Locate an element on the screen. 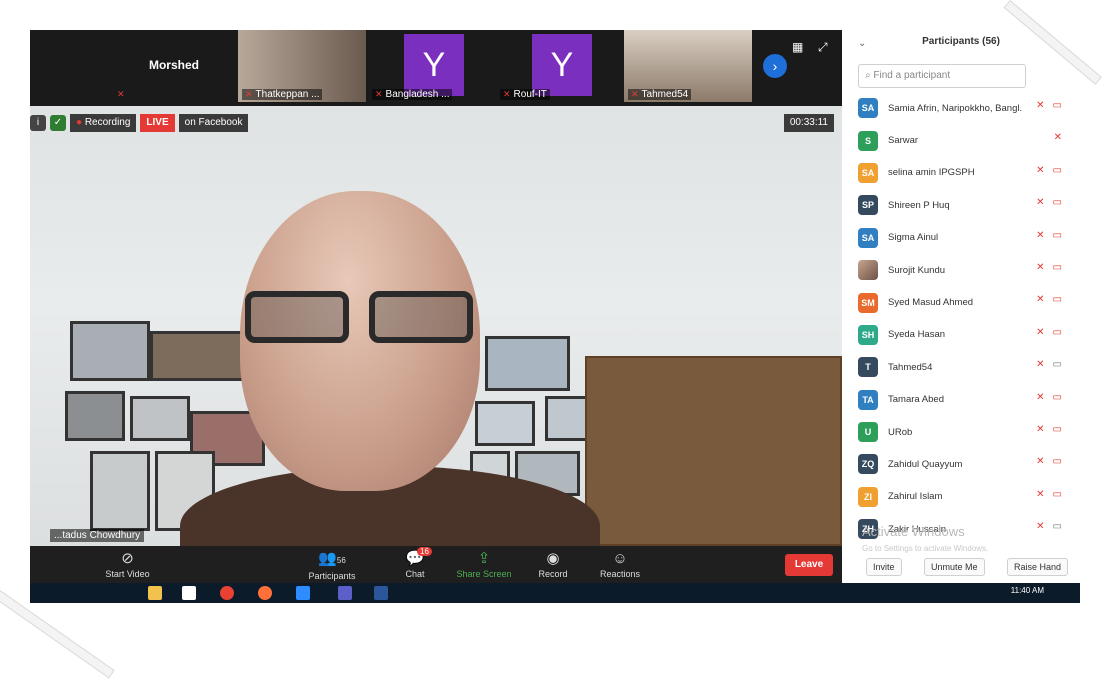  record-label: Record is located at coordinates (553, 574).